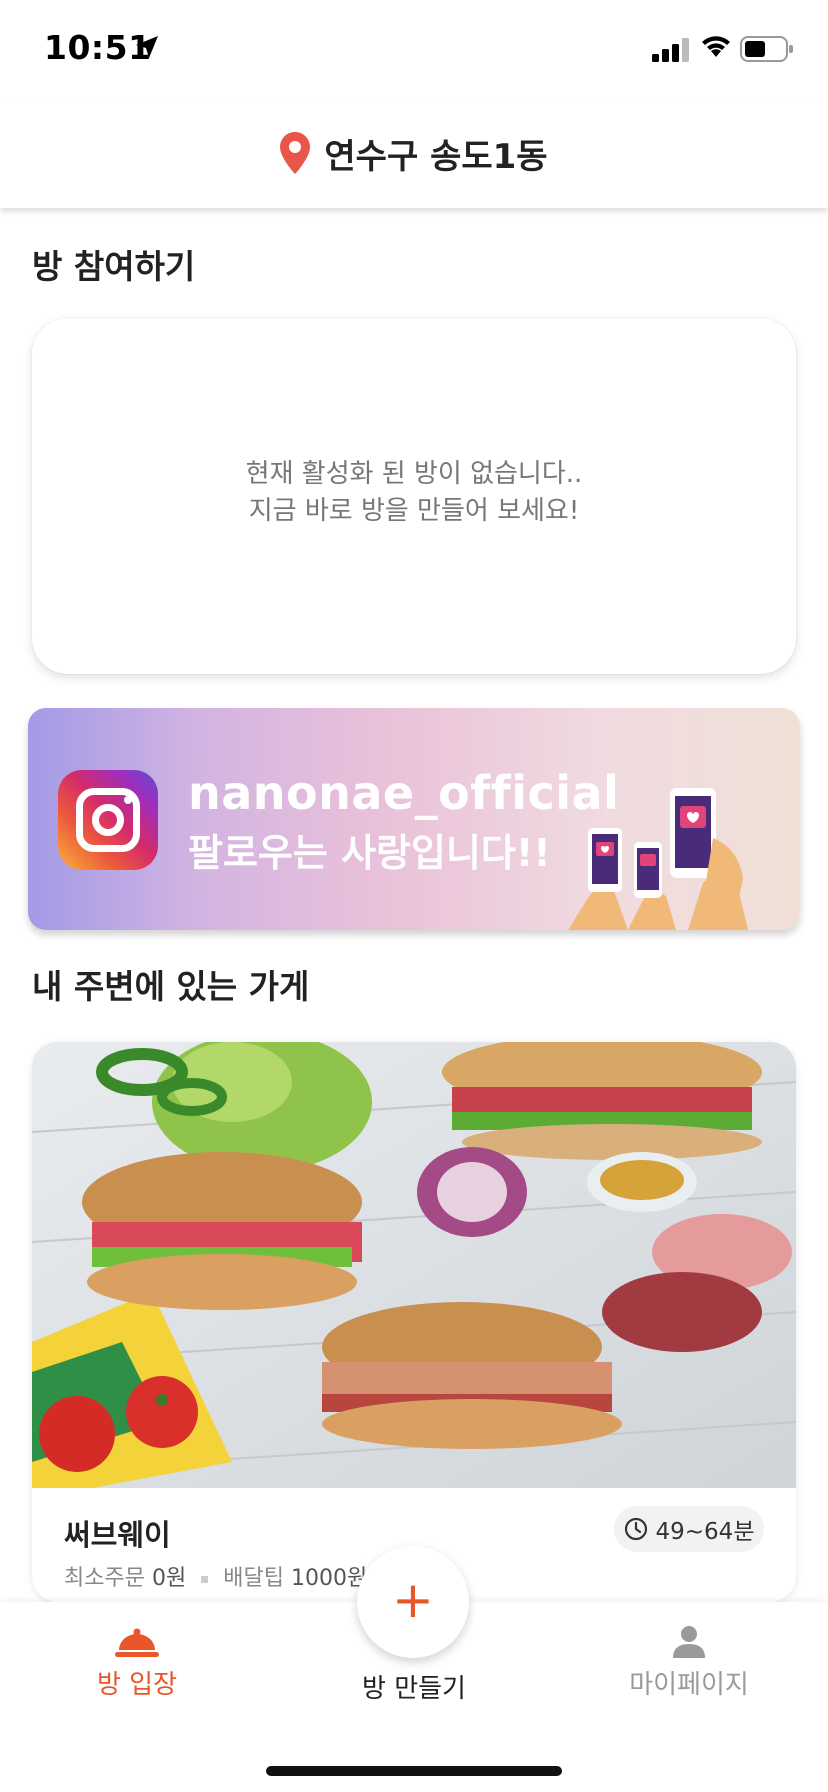  Describe the element at coordinates (705, 1532) in the screenshot. I see `delivery-time: 49~64분` at that location.